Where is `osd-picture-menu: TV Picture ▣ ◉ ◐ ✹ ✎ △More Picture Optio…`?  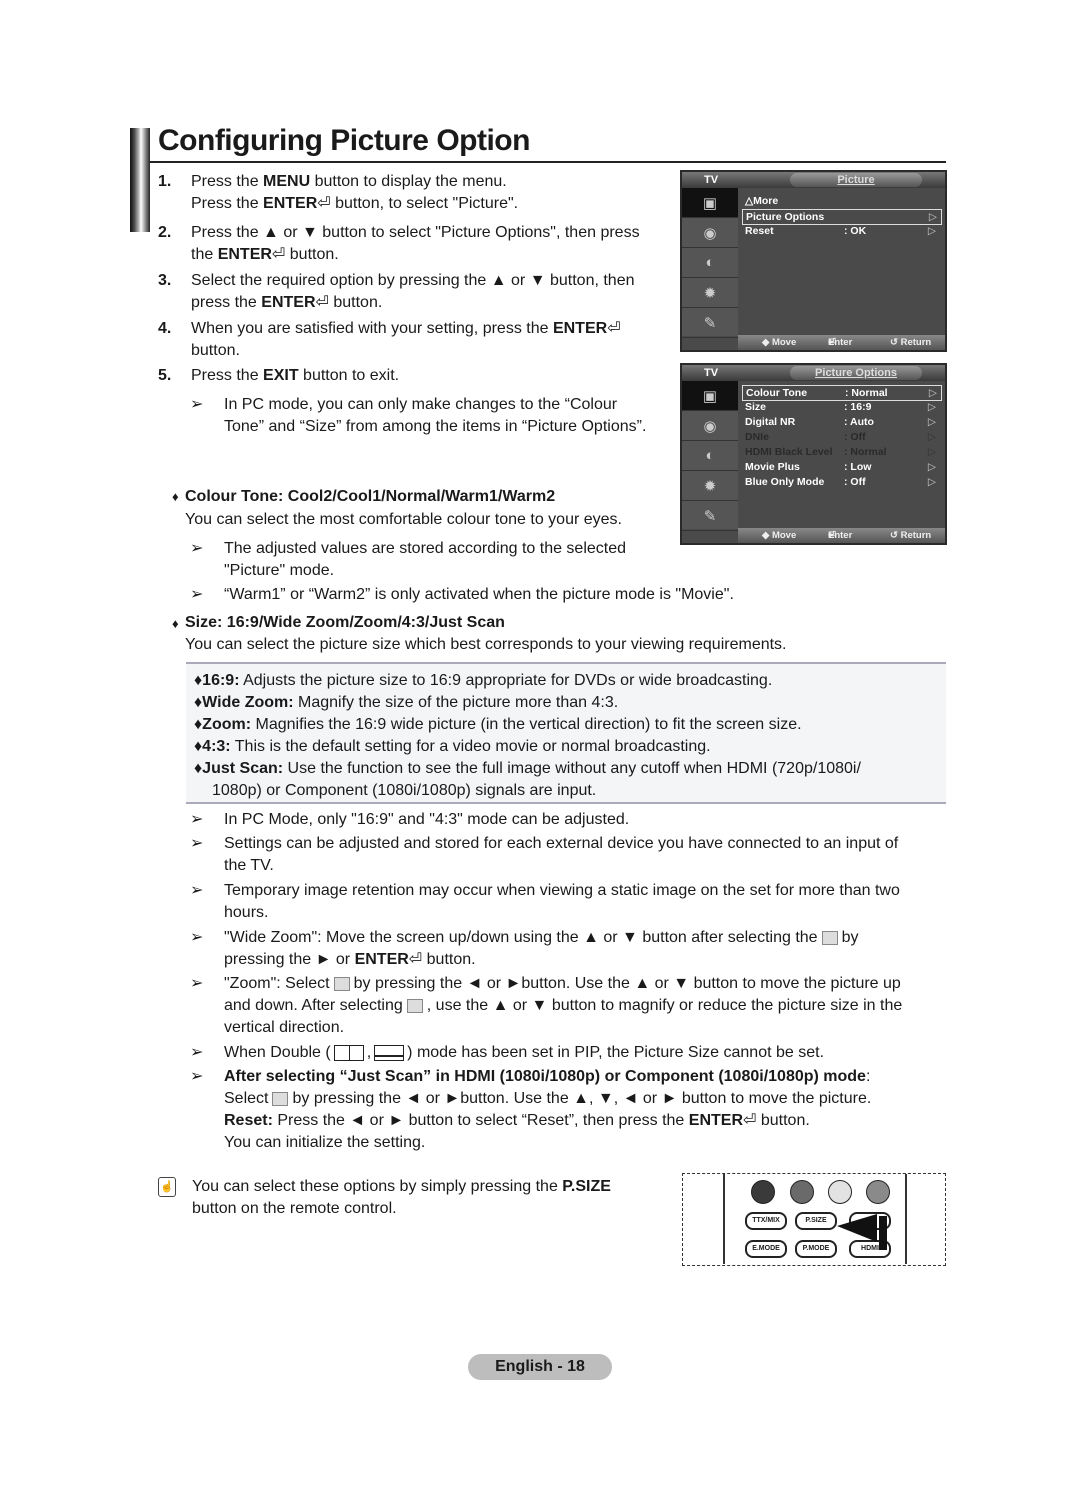
osd-picture-menu: TV Picture ▣ ◉ ◐ ✹ ✎ △More Picture Optio… is located at coordinates (813, 261).